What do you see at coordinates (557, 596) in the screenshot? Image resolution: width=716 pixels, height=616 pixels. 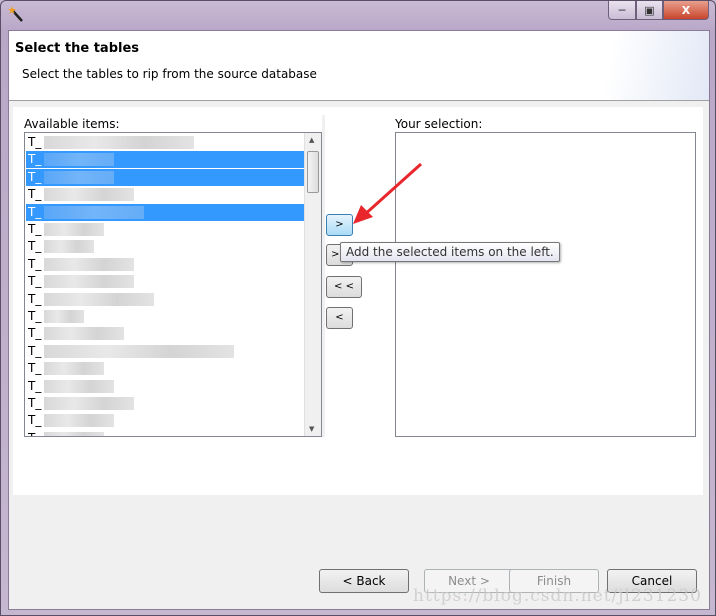 I see `watermark: https://blog.csdn.net/jl231230` at bounding box center [557, 596].